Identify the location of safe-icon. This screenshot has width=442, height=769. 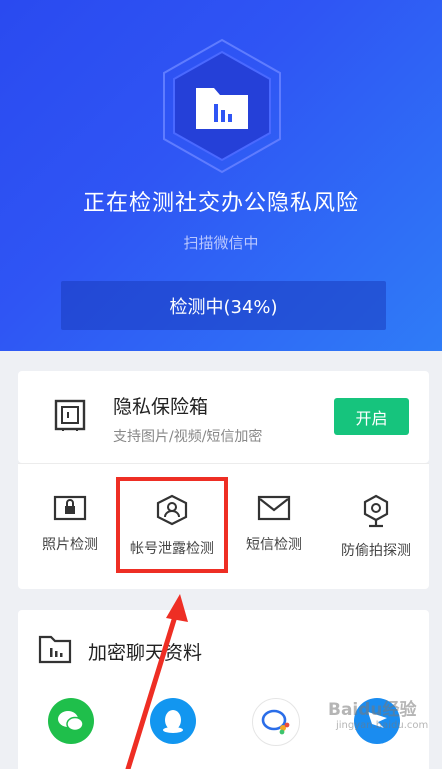
(70, 417).